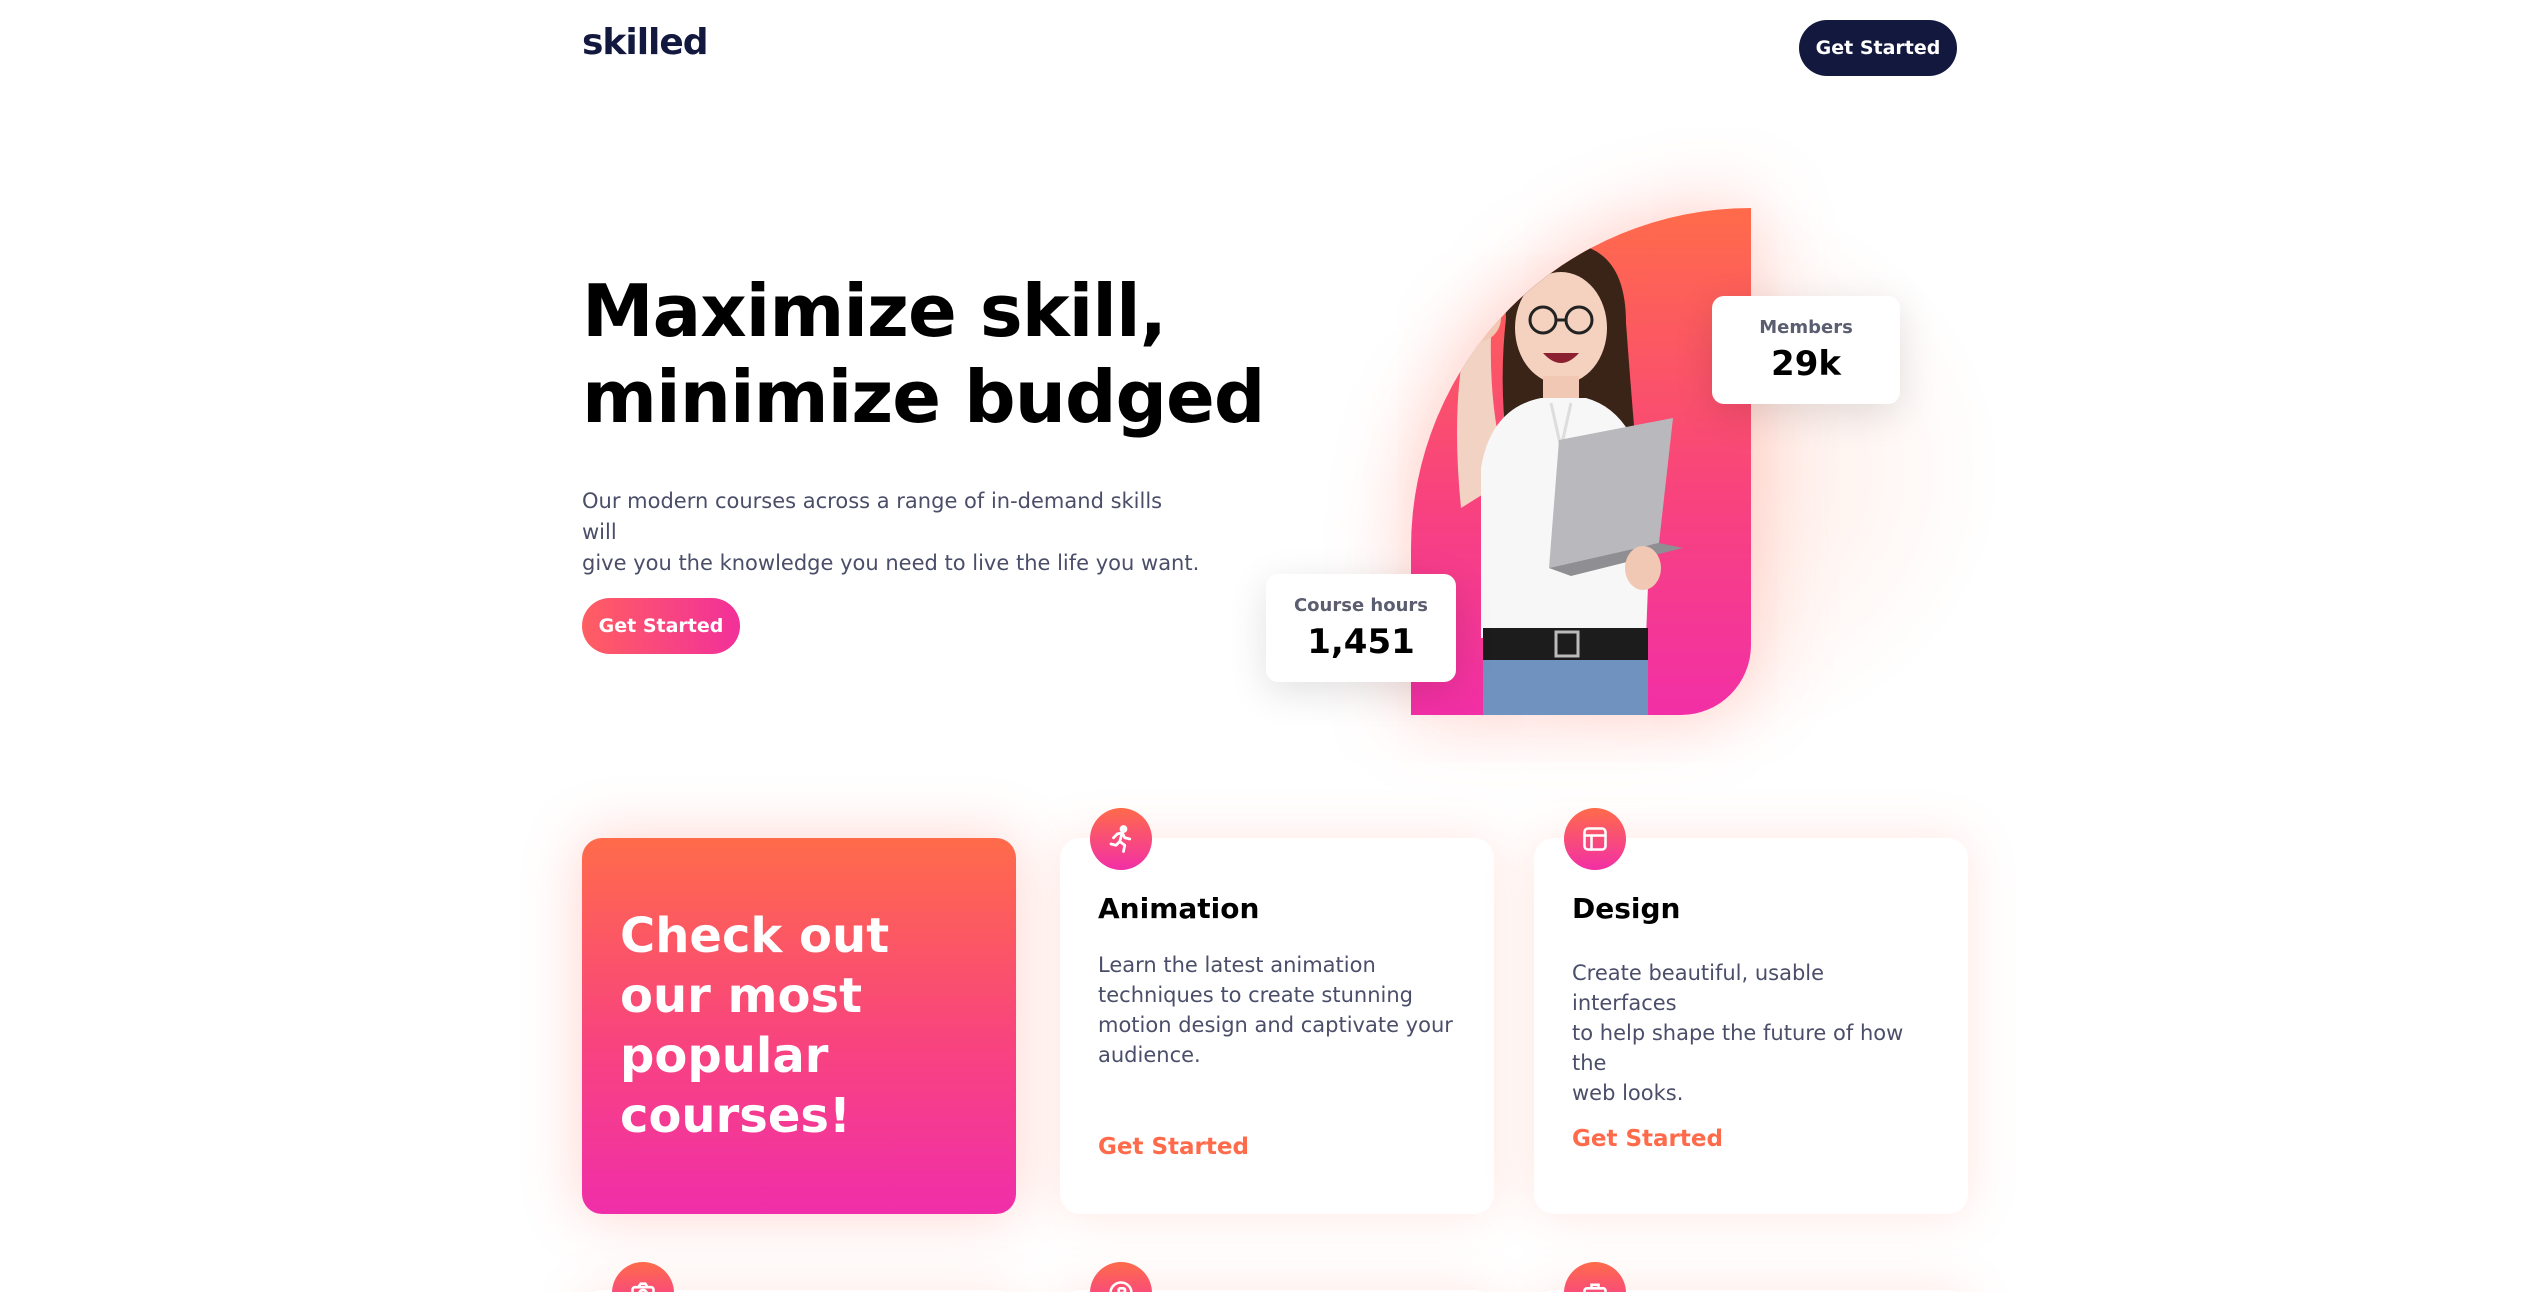 The width and height of the screenshot is (2538, 1292). I want to click on animation-get-started-link: Get Started, so click(1173, 1147).